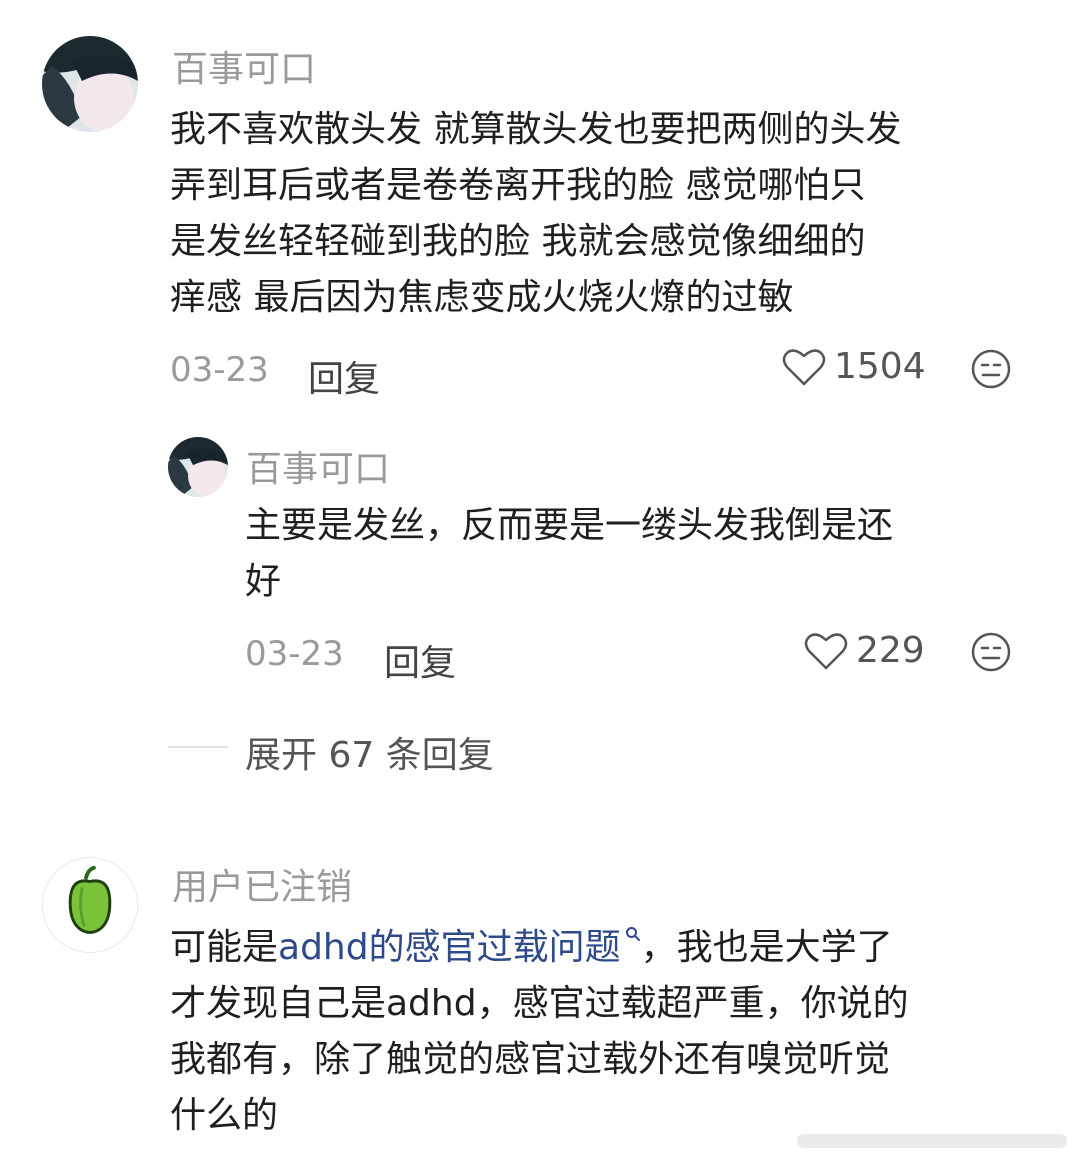 This screenshot has width=1077, height=1160. I want to click on reply-date: 03-23, so click(294, 654).